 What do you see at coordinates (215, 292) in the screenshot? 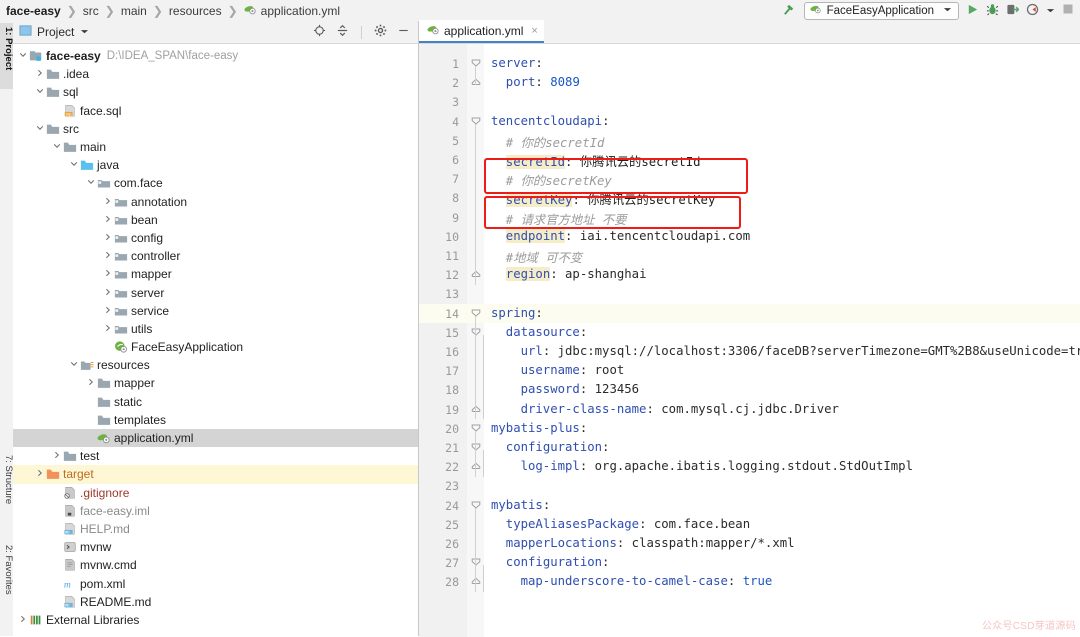
I see `tree-node-server: server` at bounding box center [215, 292].